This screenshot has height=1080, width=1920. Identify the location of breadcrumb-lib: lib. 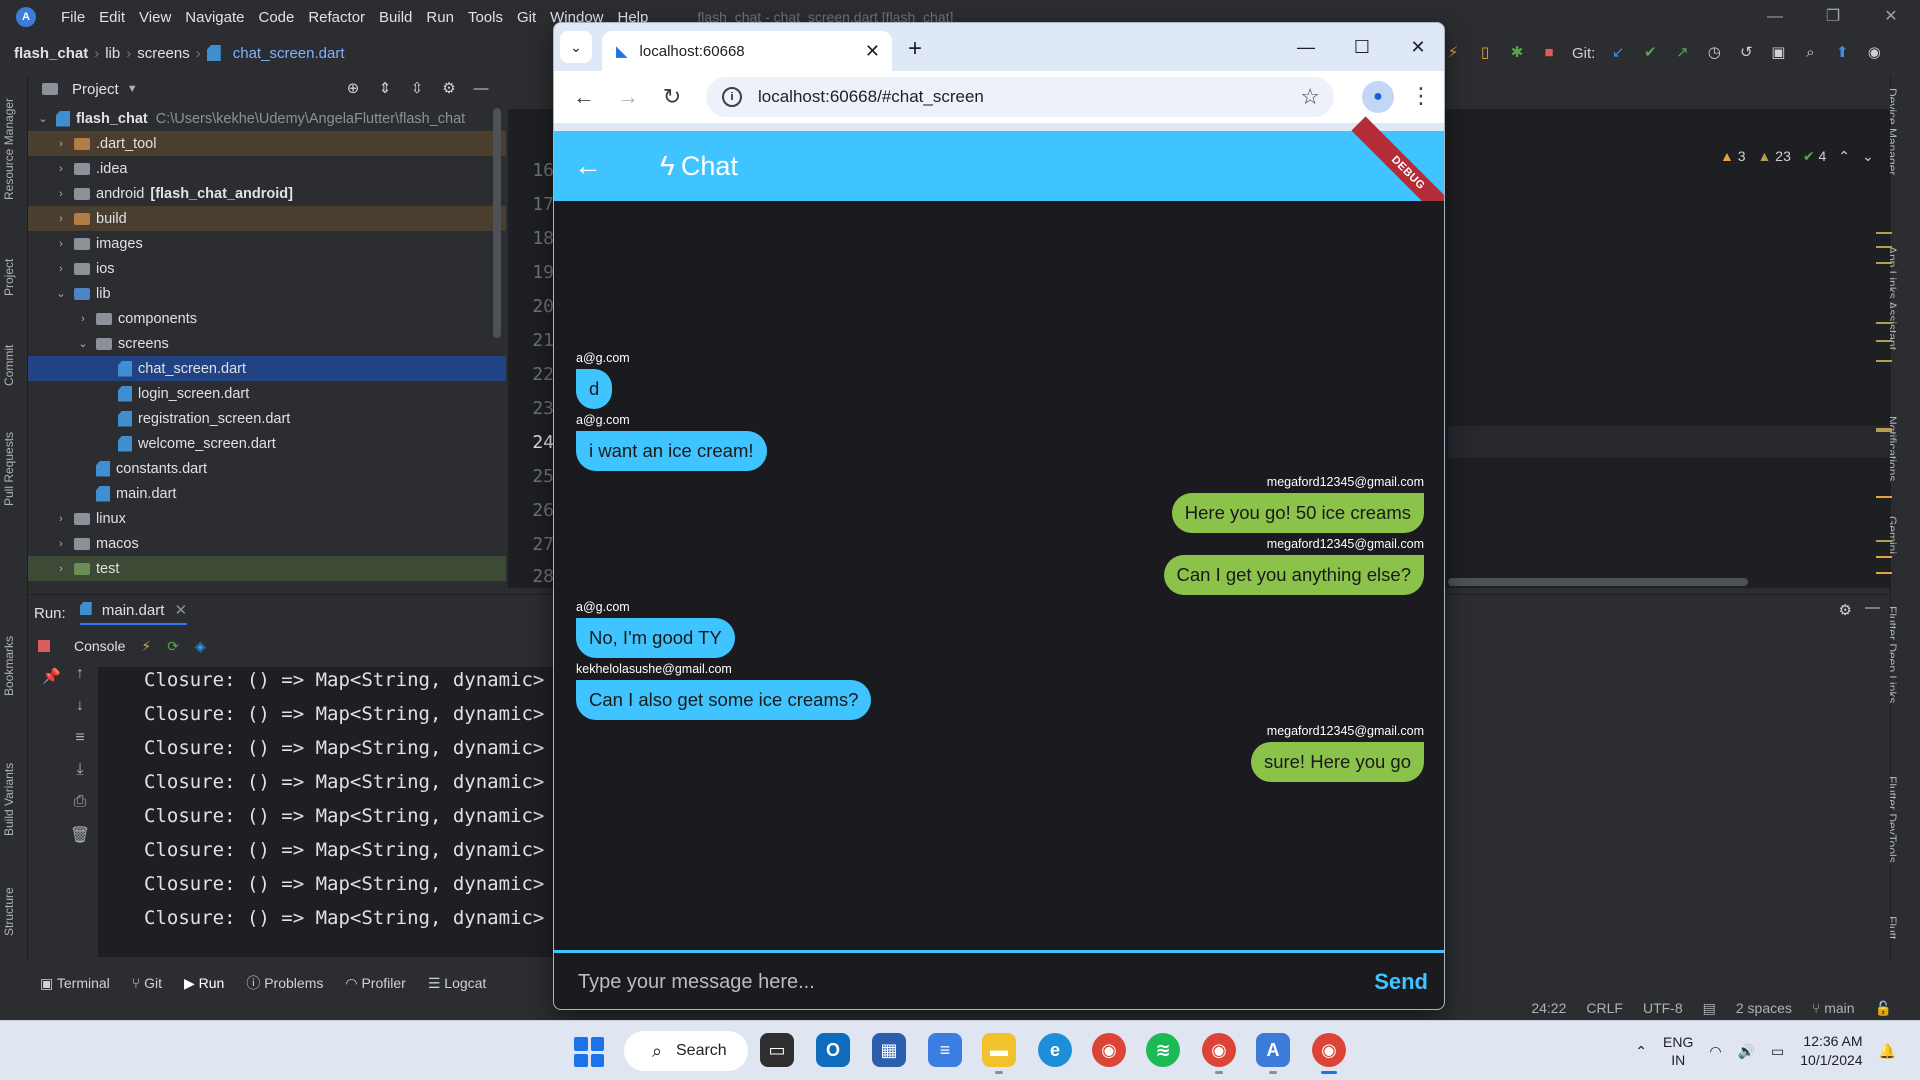
(112, 53).